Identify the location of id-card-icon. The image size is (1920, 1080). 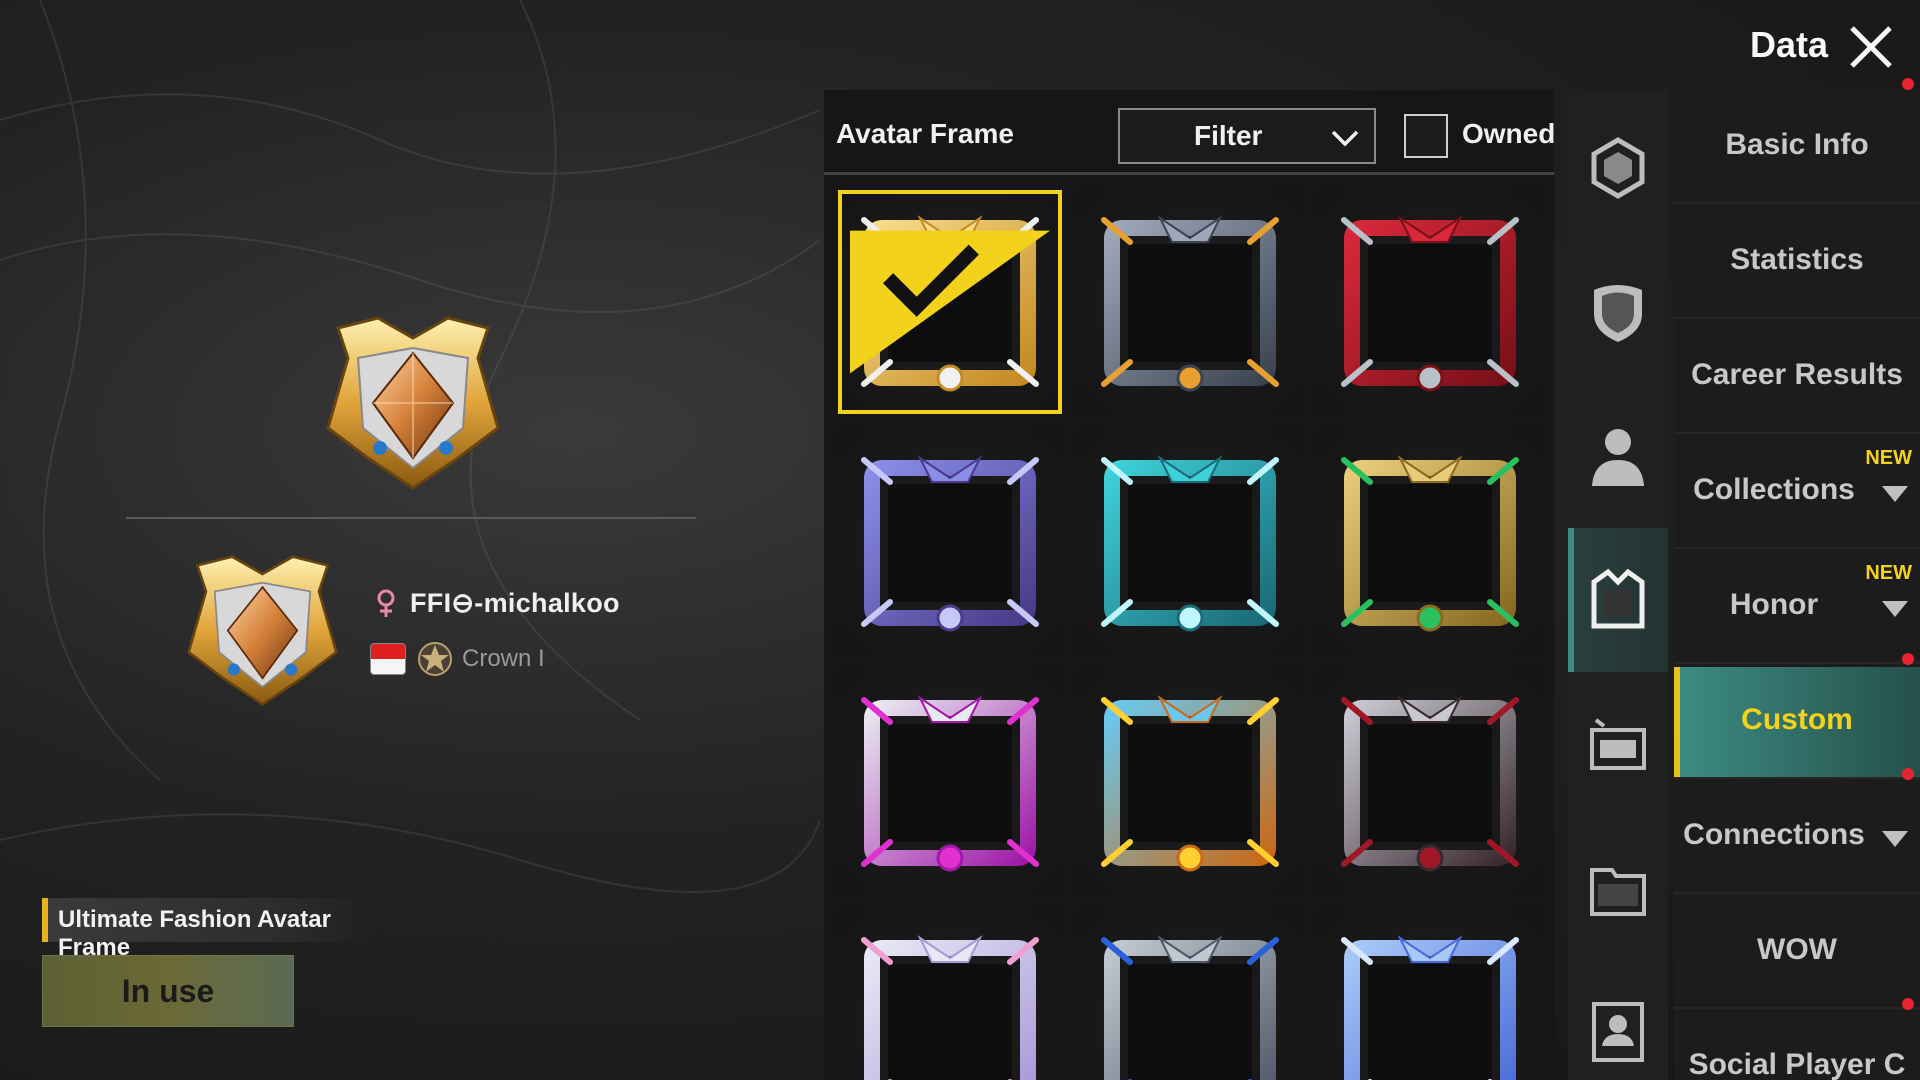
(1618, 1032).